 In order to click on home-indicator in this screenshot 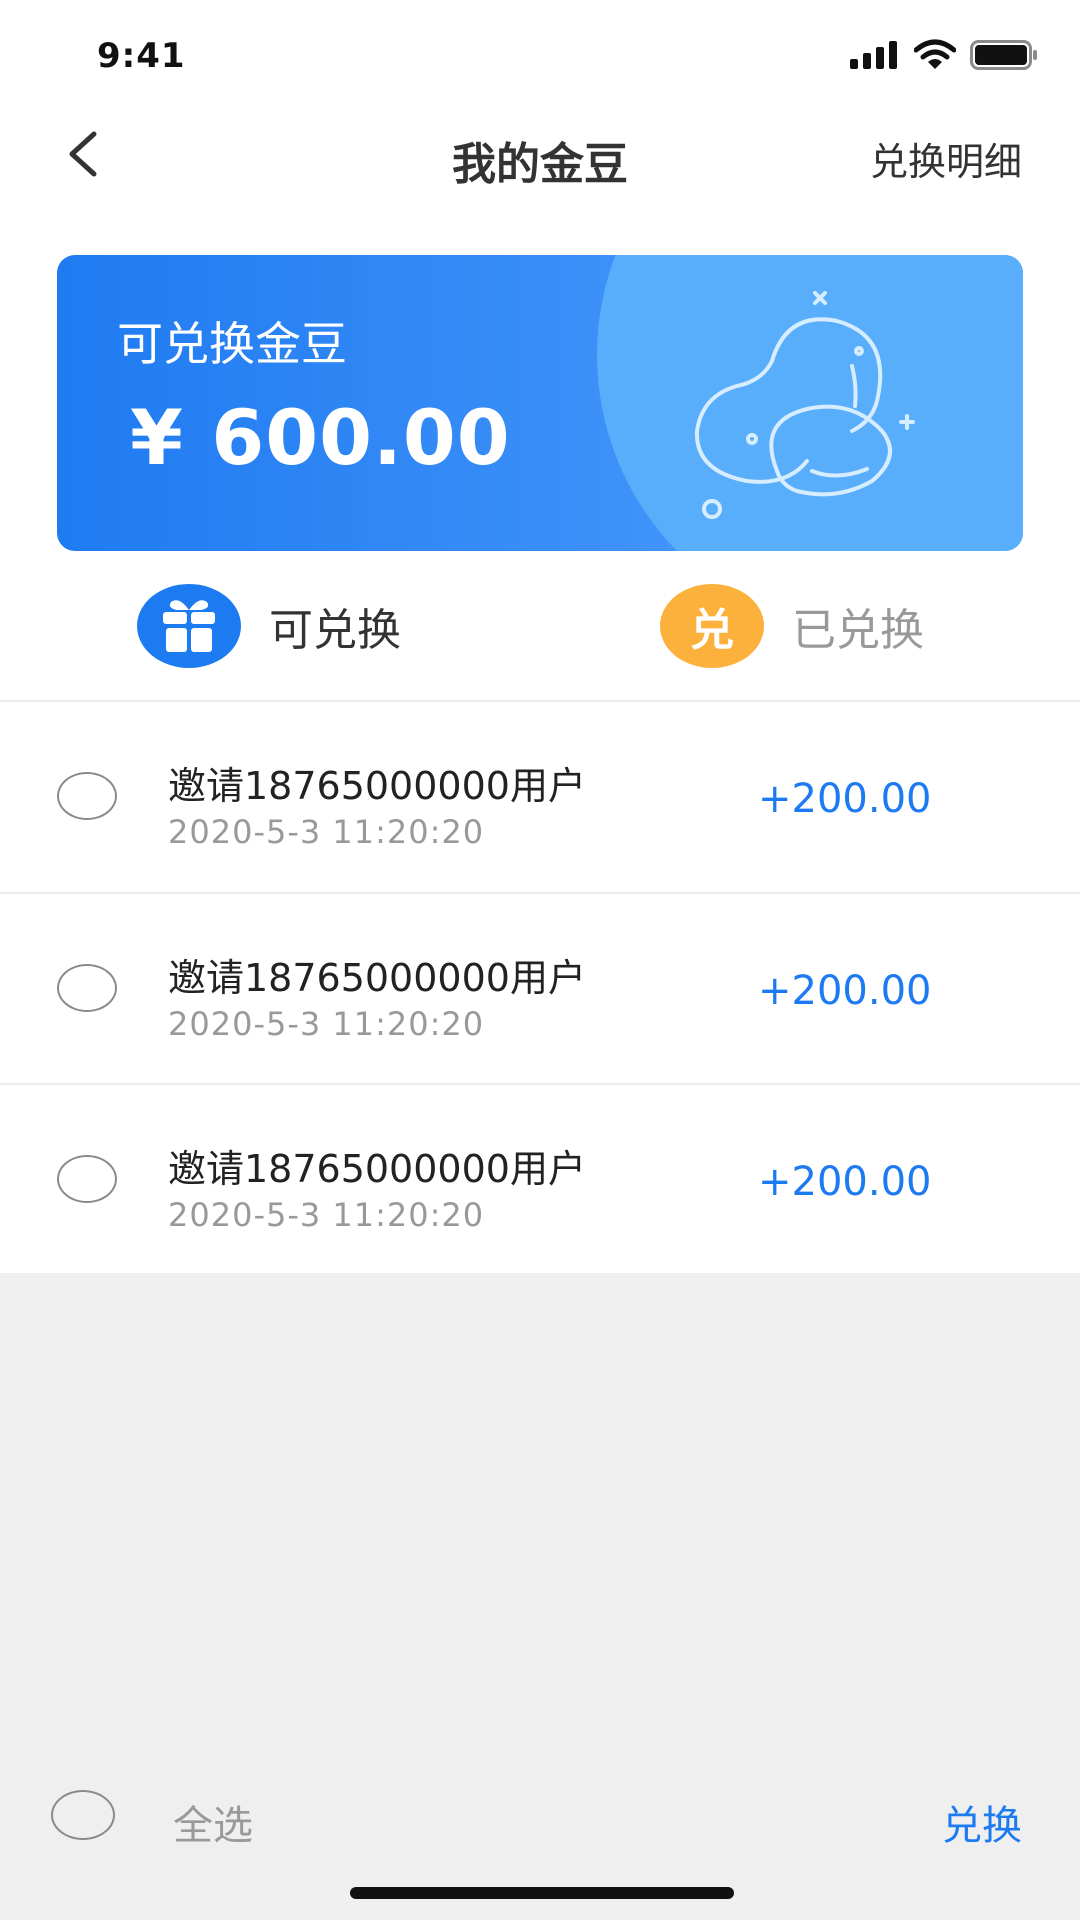, I will do `click(542, 1893)`.